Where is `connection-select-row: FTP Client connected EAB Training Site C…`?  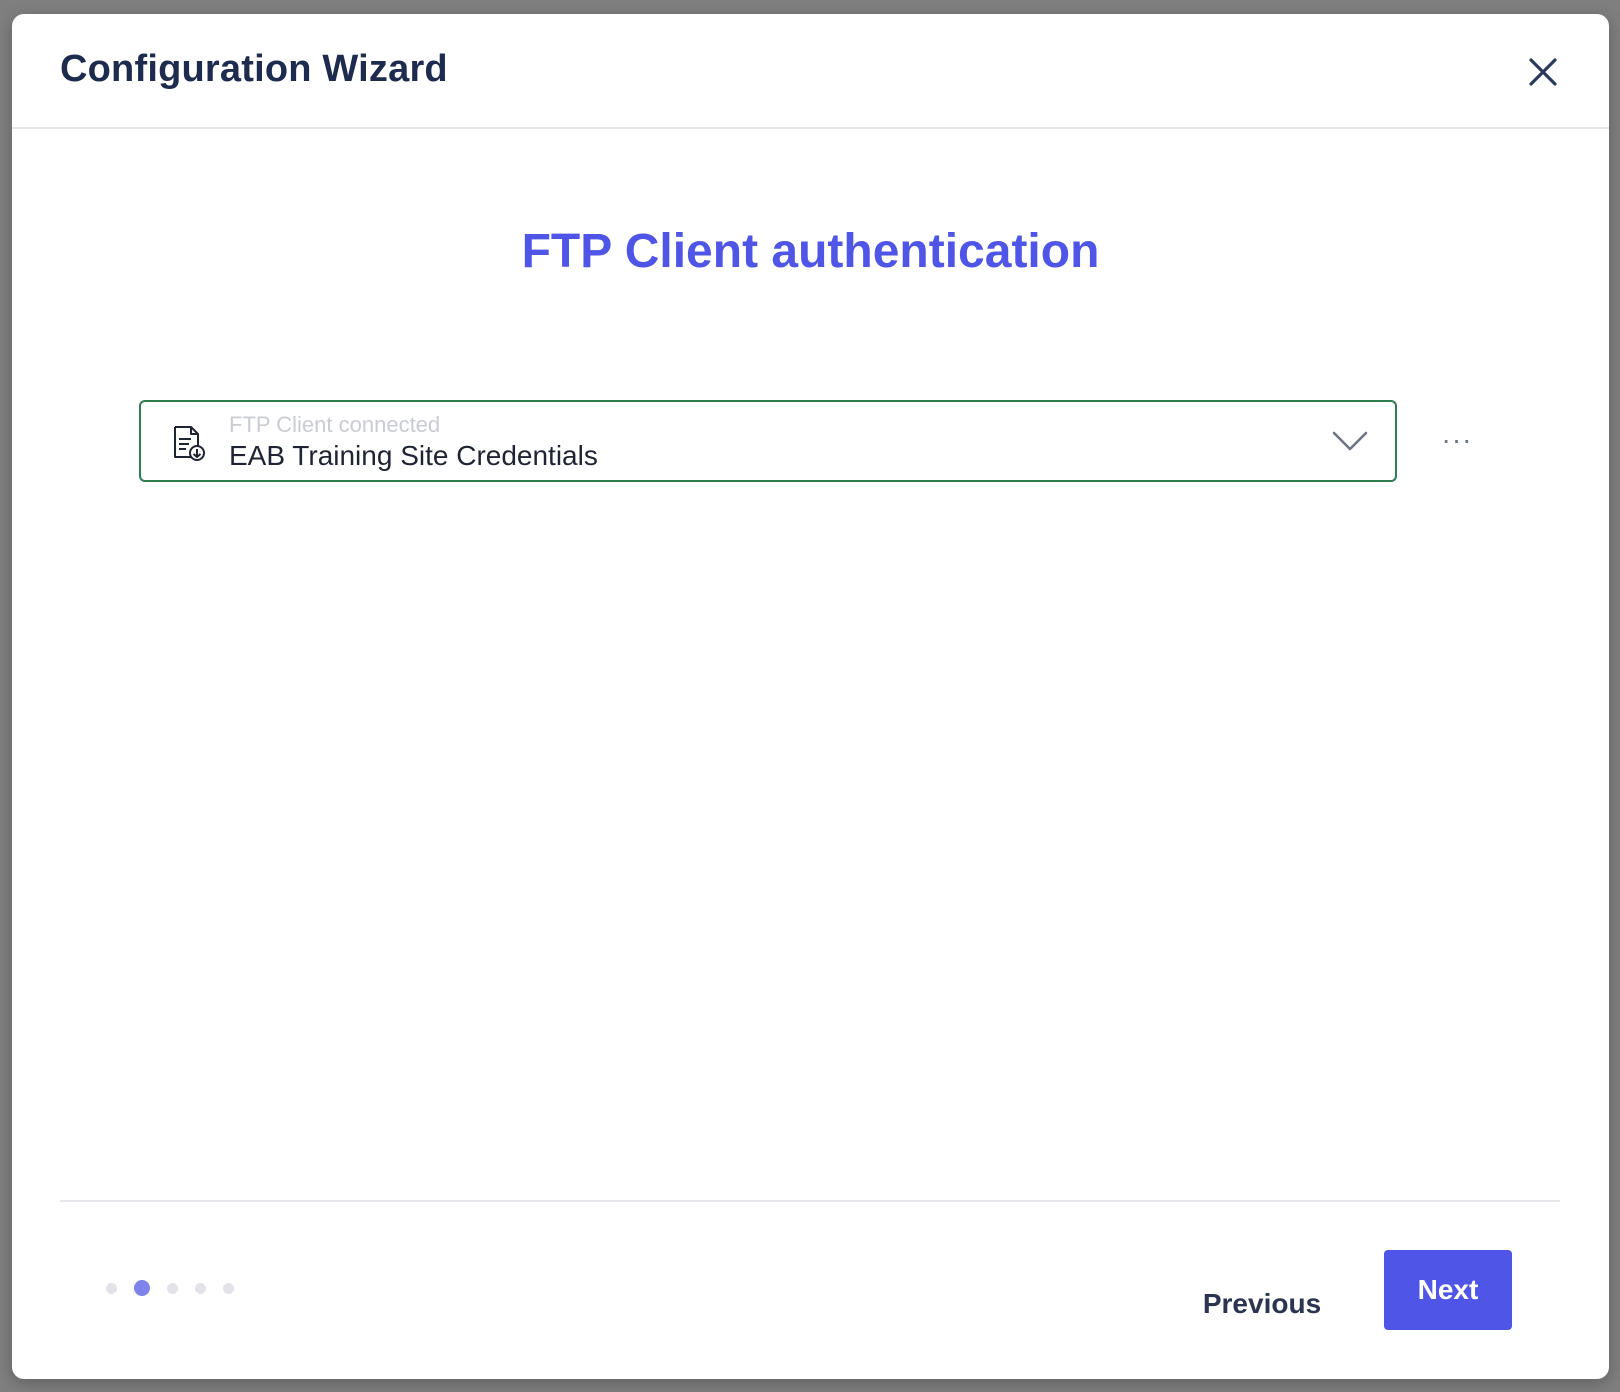 connection-select-row: FTP Client connected EAB Training Site C… is located at coordinates (819, 442).